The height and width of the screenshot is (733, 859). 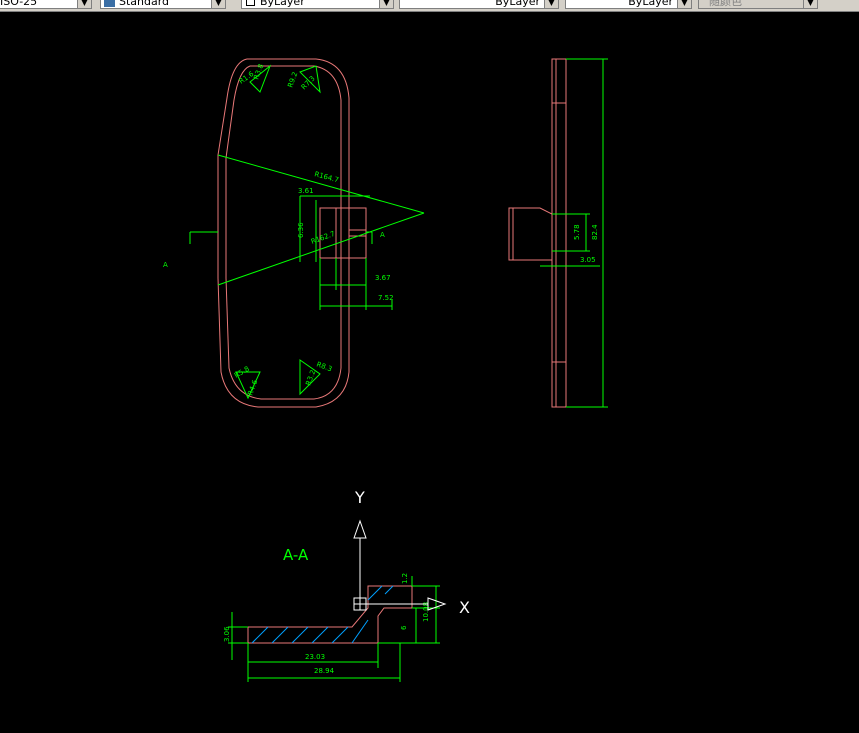 What do you see at coordinates (317, 4) in the screenshot?
I see `layer-color-dropdown: ByLayer ▼` at bounding box center [317, 4].